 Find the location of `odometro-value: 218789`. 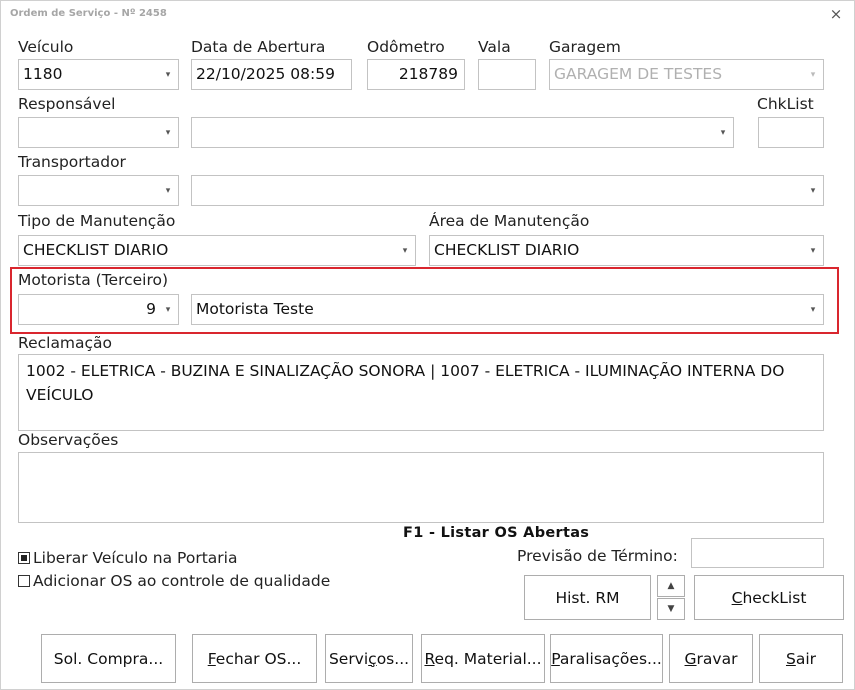

odometro-value: 218789 is located at coordinates (428, 74).